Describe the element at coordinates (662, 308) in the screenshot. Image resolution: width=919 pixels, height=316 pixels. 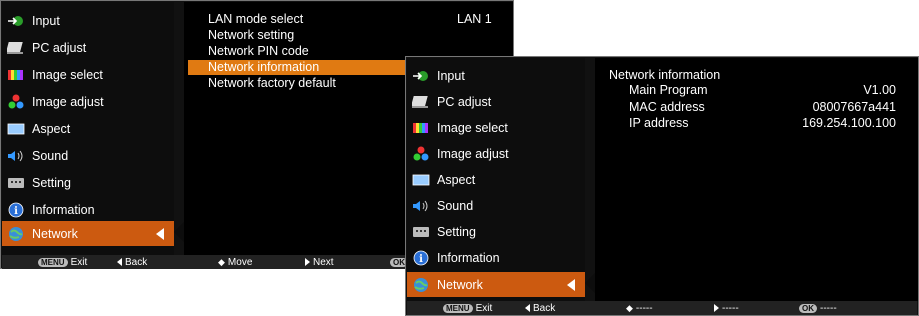
I see `right-footer: MENU Exit Back ◆ ----- ----- OK -----` at that location.